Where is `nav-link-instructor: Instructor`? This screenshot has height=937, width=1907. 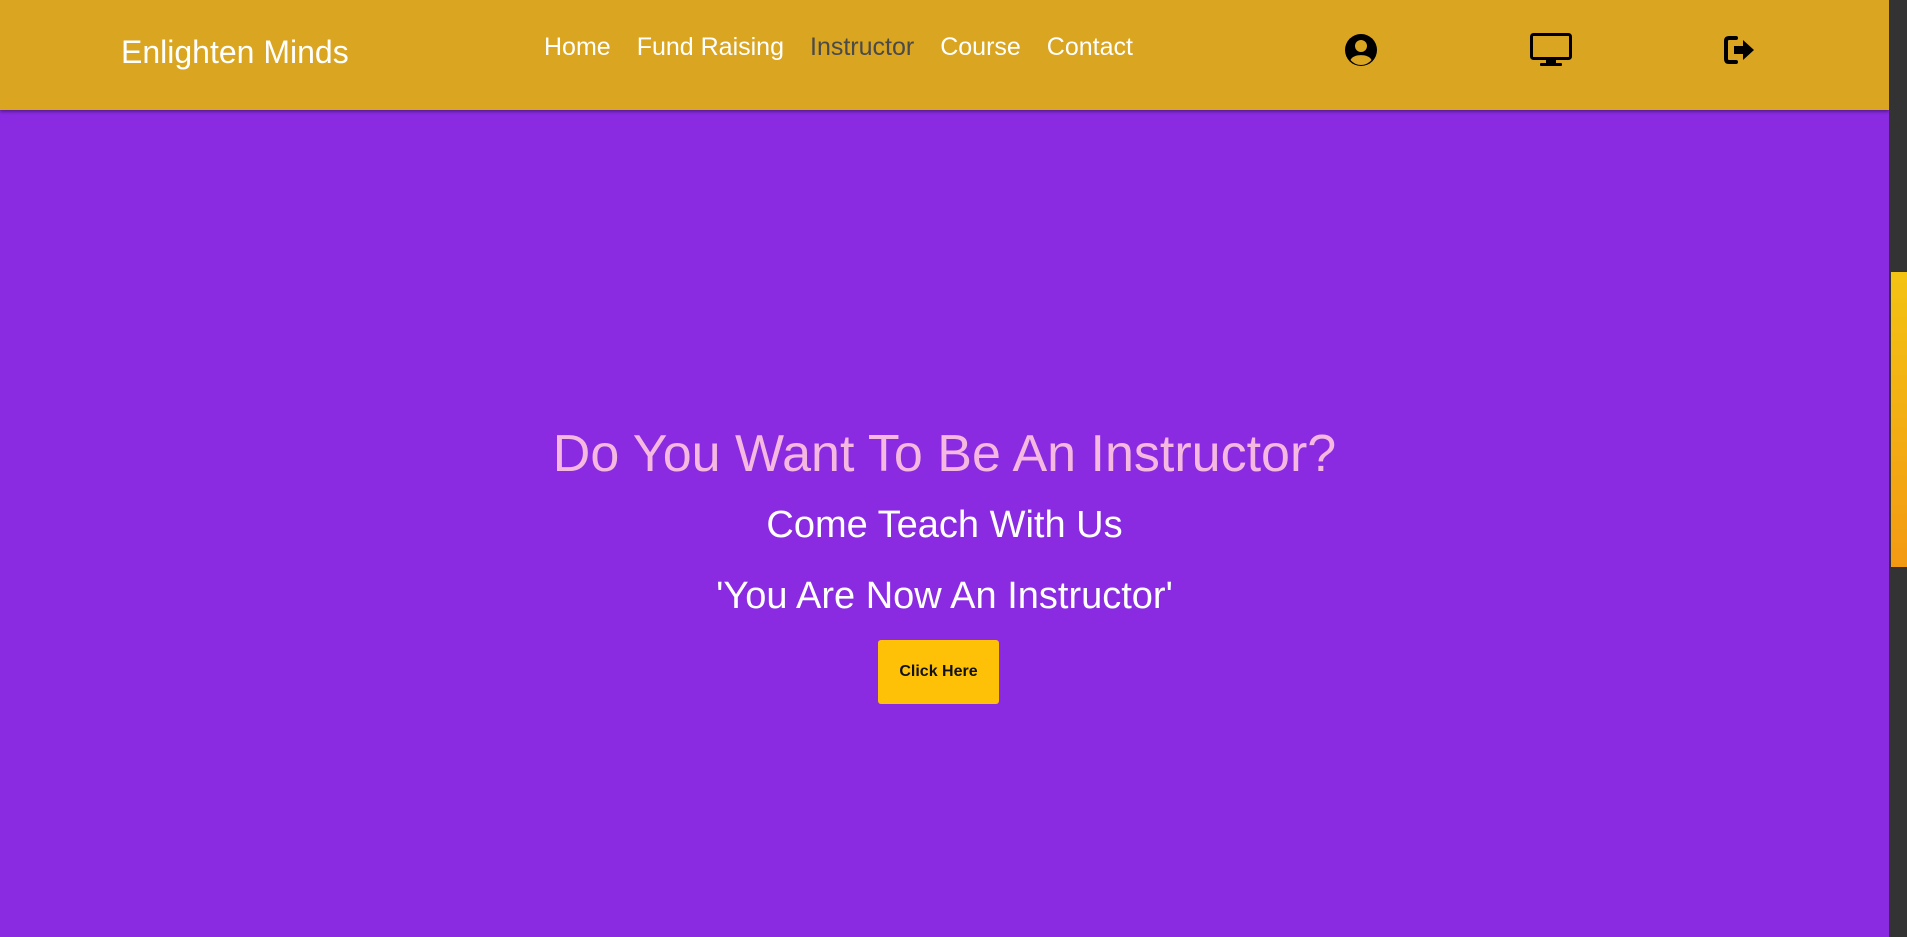
nav-link-instructor: Instructor is located at coordinates (862, 47).